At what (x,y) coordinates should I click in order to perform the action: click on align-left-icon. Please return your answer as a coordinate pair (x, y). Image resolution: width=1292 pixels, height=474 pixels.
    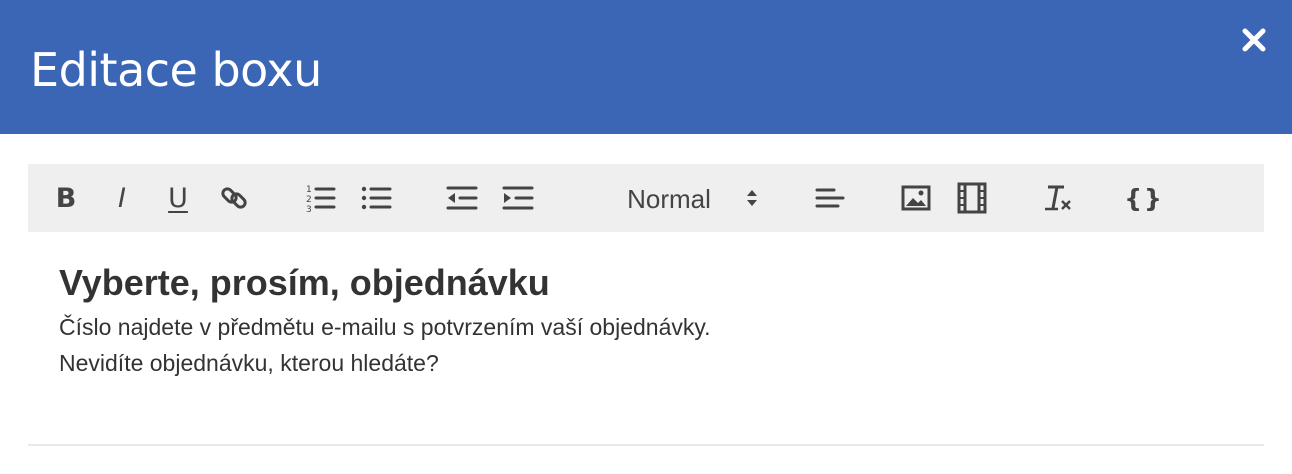
    Looking at the image, I should click on (830, 198).